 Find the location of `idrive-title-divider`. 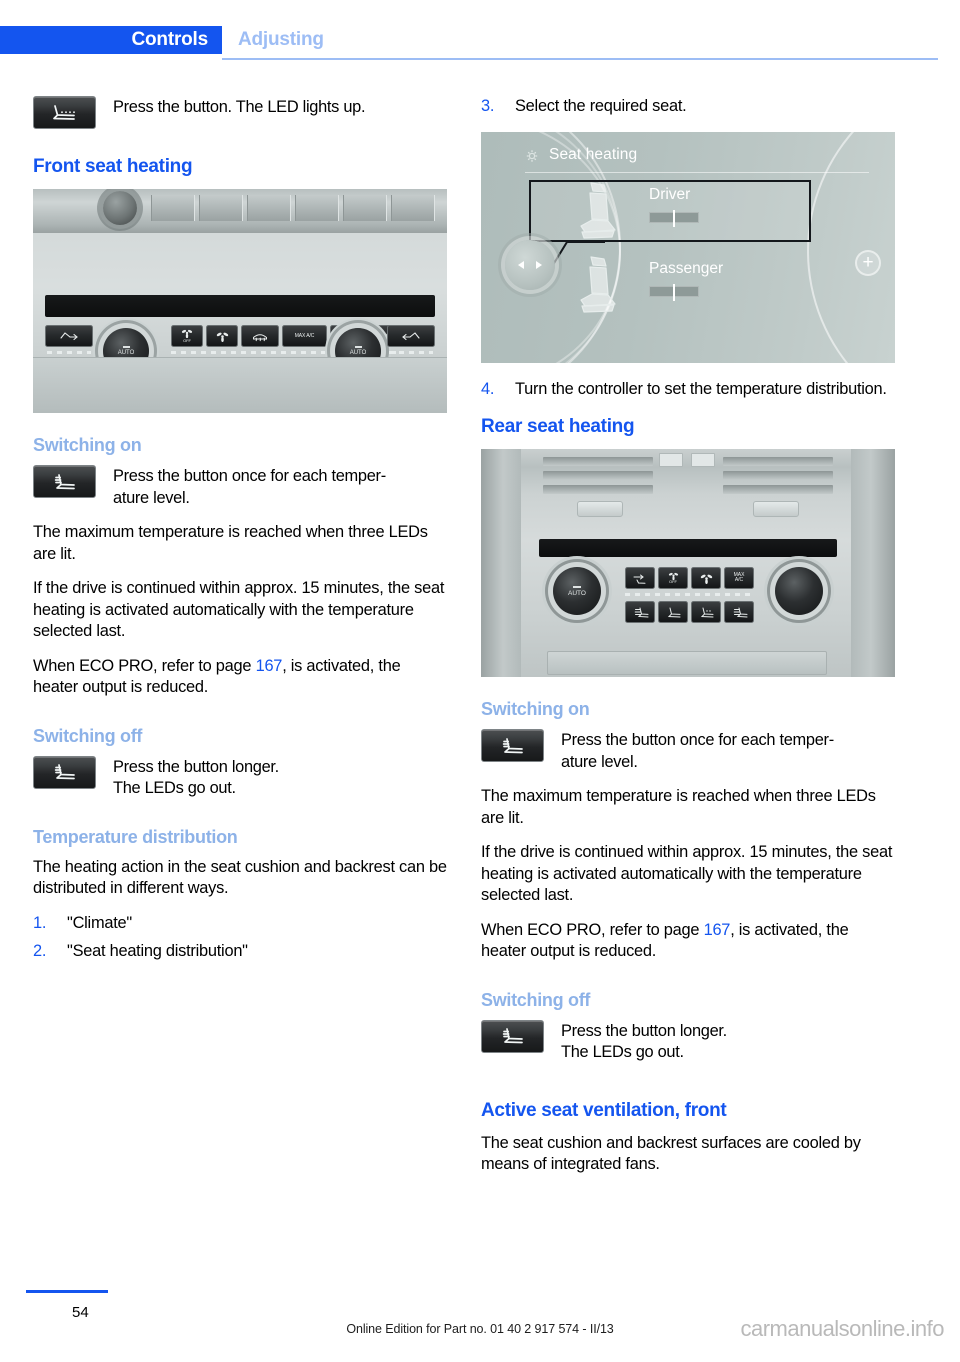

idrive-title-divider is located at coordinates (697, 172).